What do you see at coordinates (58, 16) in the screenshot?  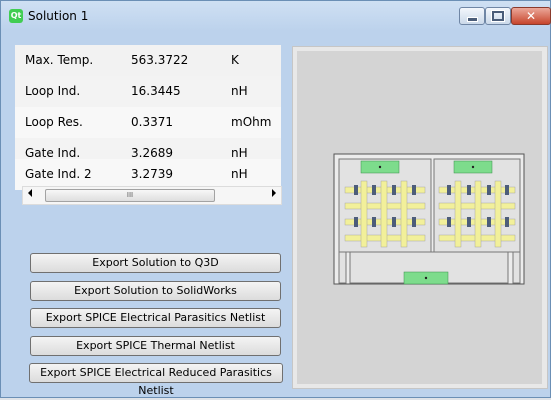 I see `window-title: Solution 1` at bounding box center [58, 16].